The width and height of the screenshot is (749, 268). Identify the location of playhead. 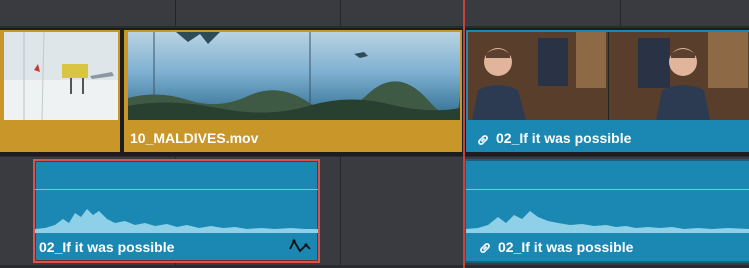
(464, 134).